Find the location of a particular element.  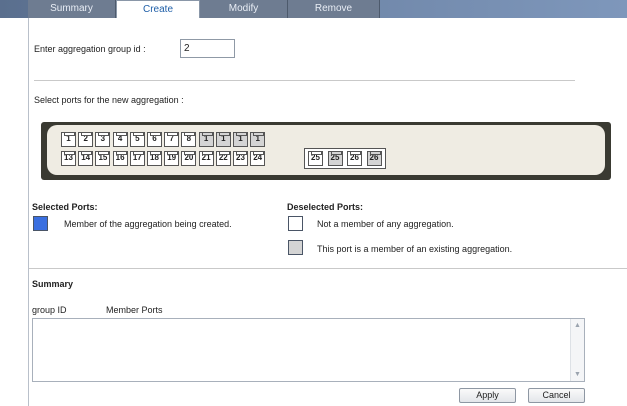

port-top-12: 1 is located at coordinates (258, 139).